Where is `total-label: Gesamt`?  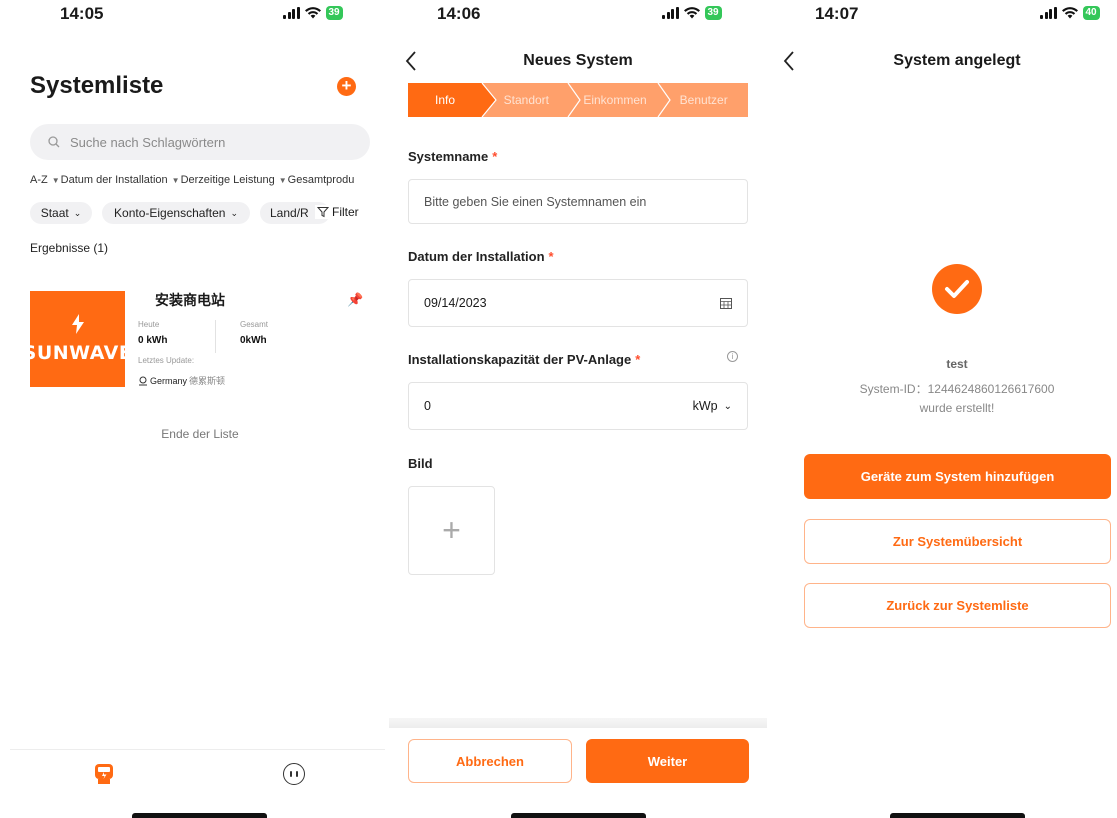 total-label: Gesamt is located at coordinates (254, 324).